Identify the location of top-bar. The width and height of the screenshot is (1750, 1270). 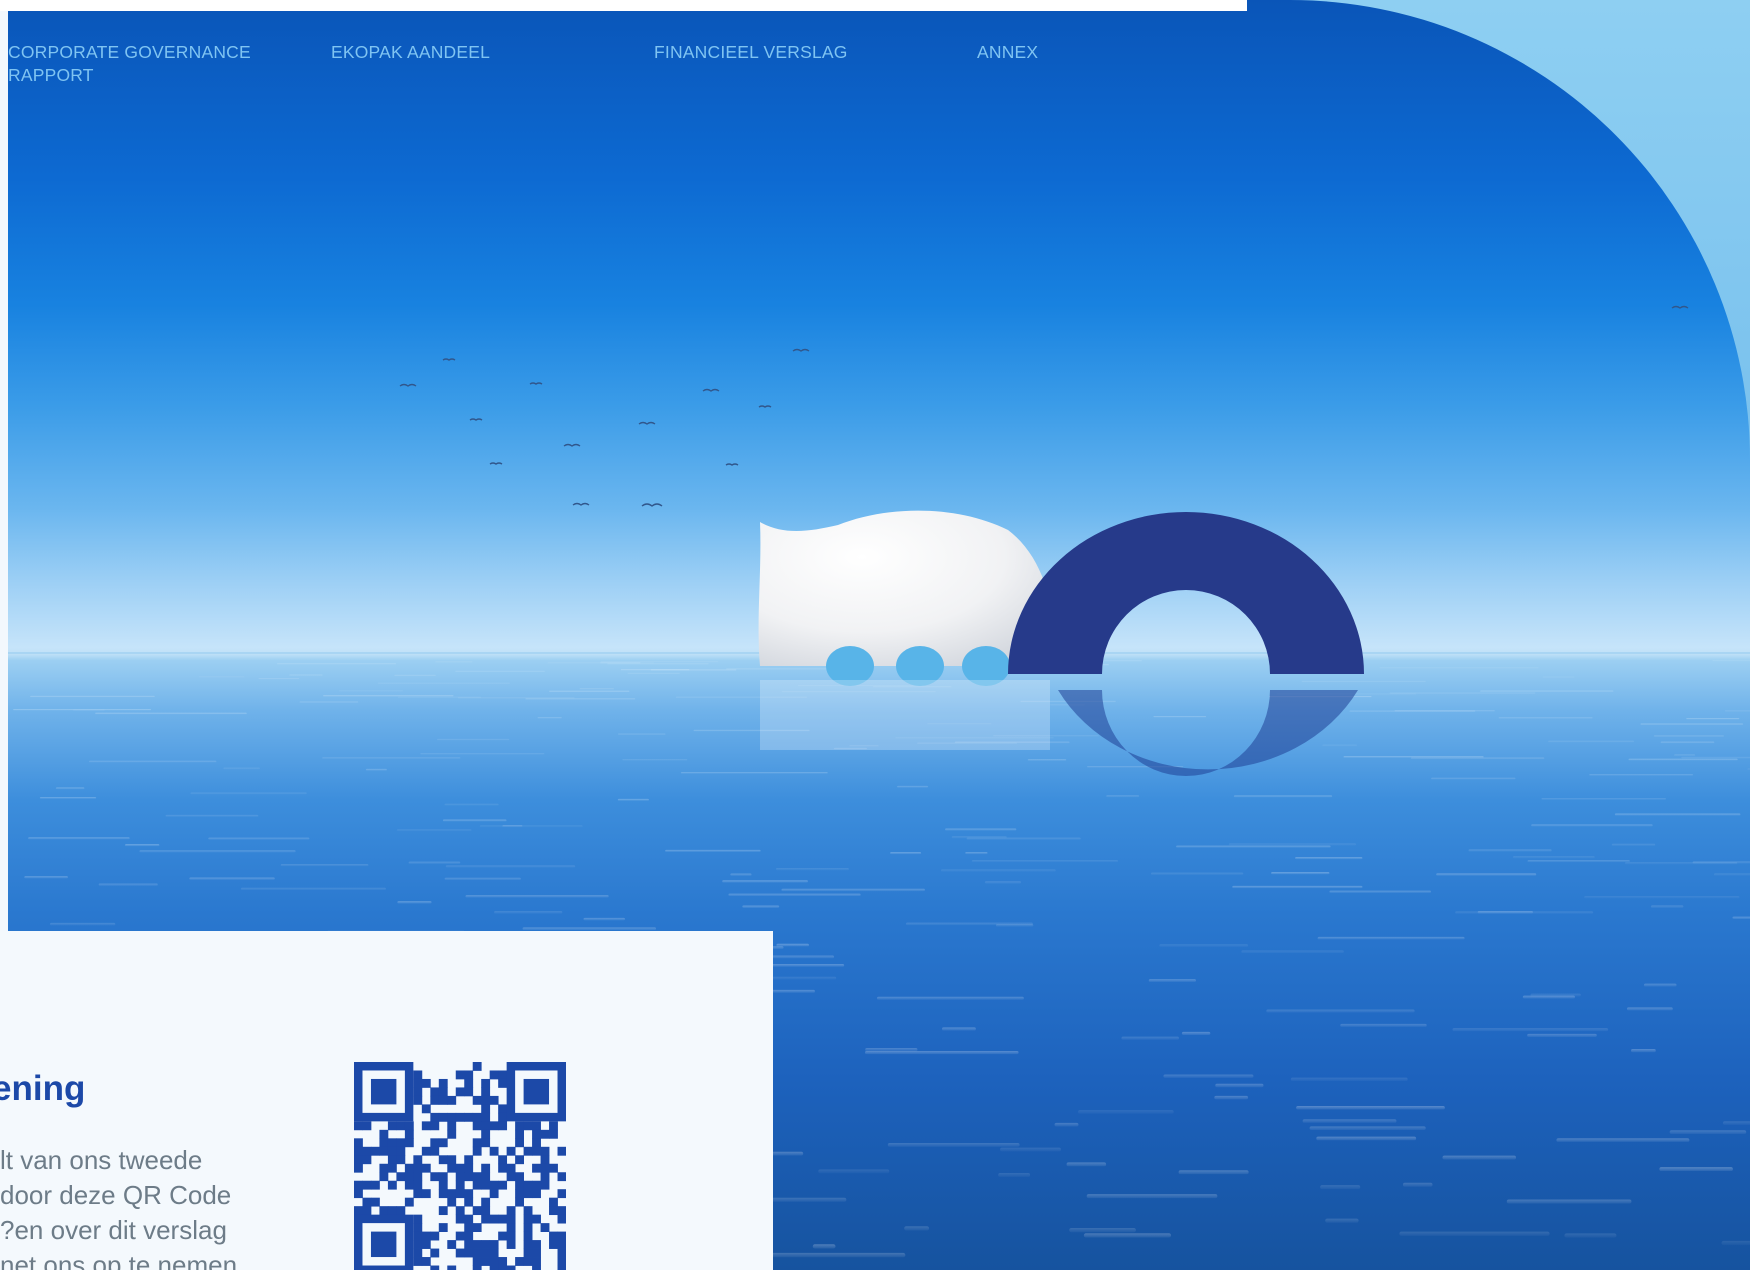
(623, 5).